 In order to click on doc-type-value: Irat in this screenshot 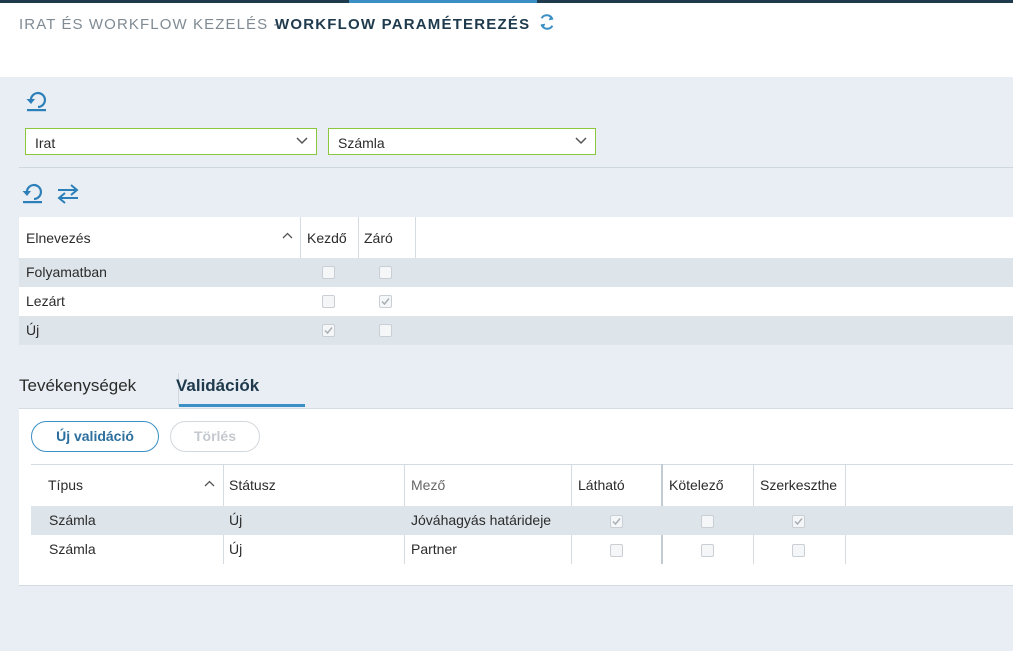, I will do `click(45, 143)`.